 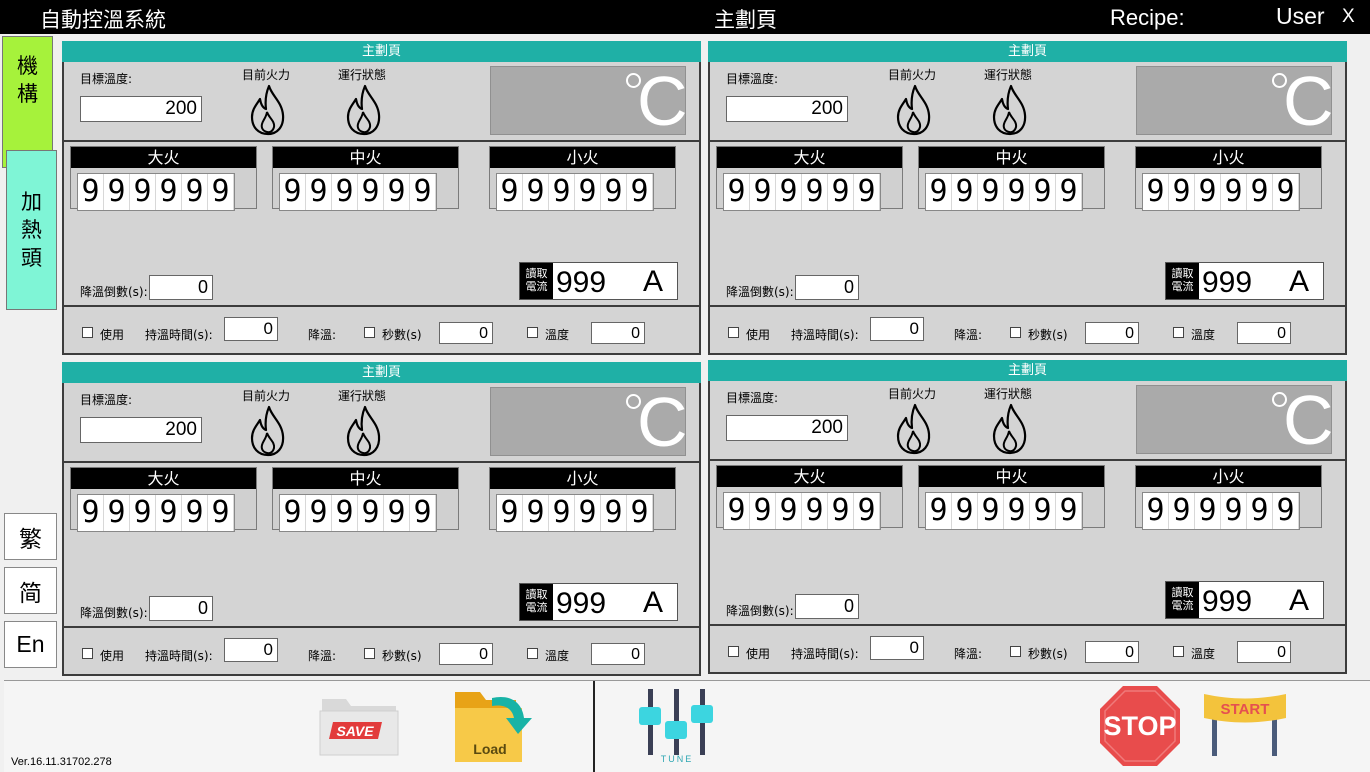 I want to click on big-fire-label: 大火, so click(x=809, y=157).